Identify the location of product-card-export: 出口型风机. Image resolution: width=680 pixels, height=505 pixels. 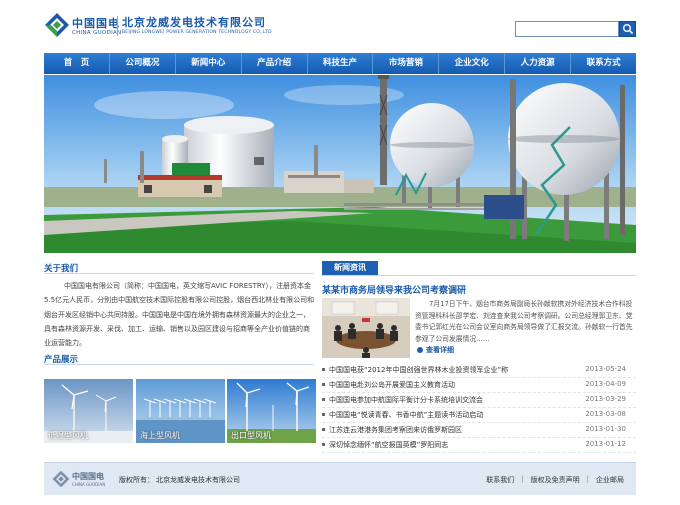
(271, 411).